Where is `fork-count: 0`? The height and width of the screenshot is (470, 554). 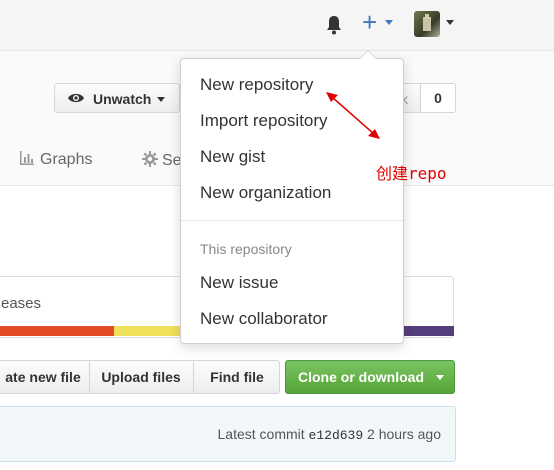
fork-count: 0 is located at coordinates (438, 98).